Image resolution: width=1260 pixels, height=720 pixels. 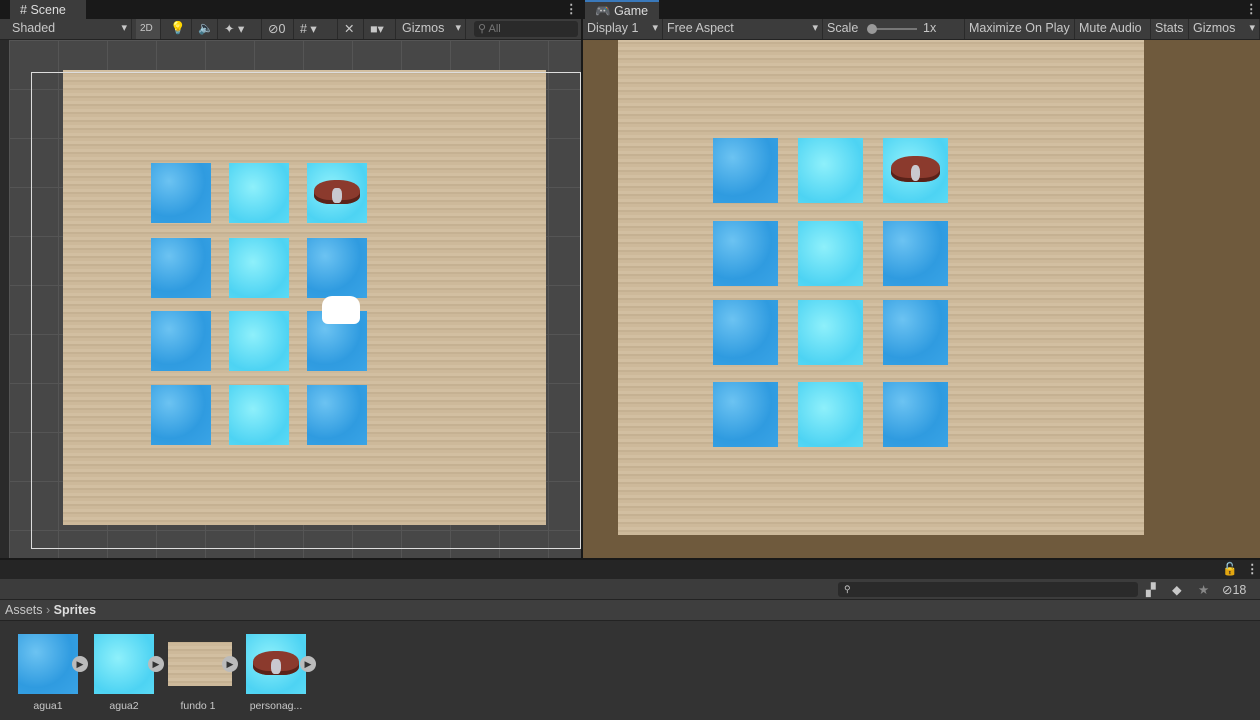 I want to click on hidden-count: 0, so click(x=282, y=29).